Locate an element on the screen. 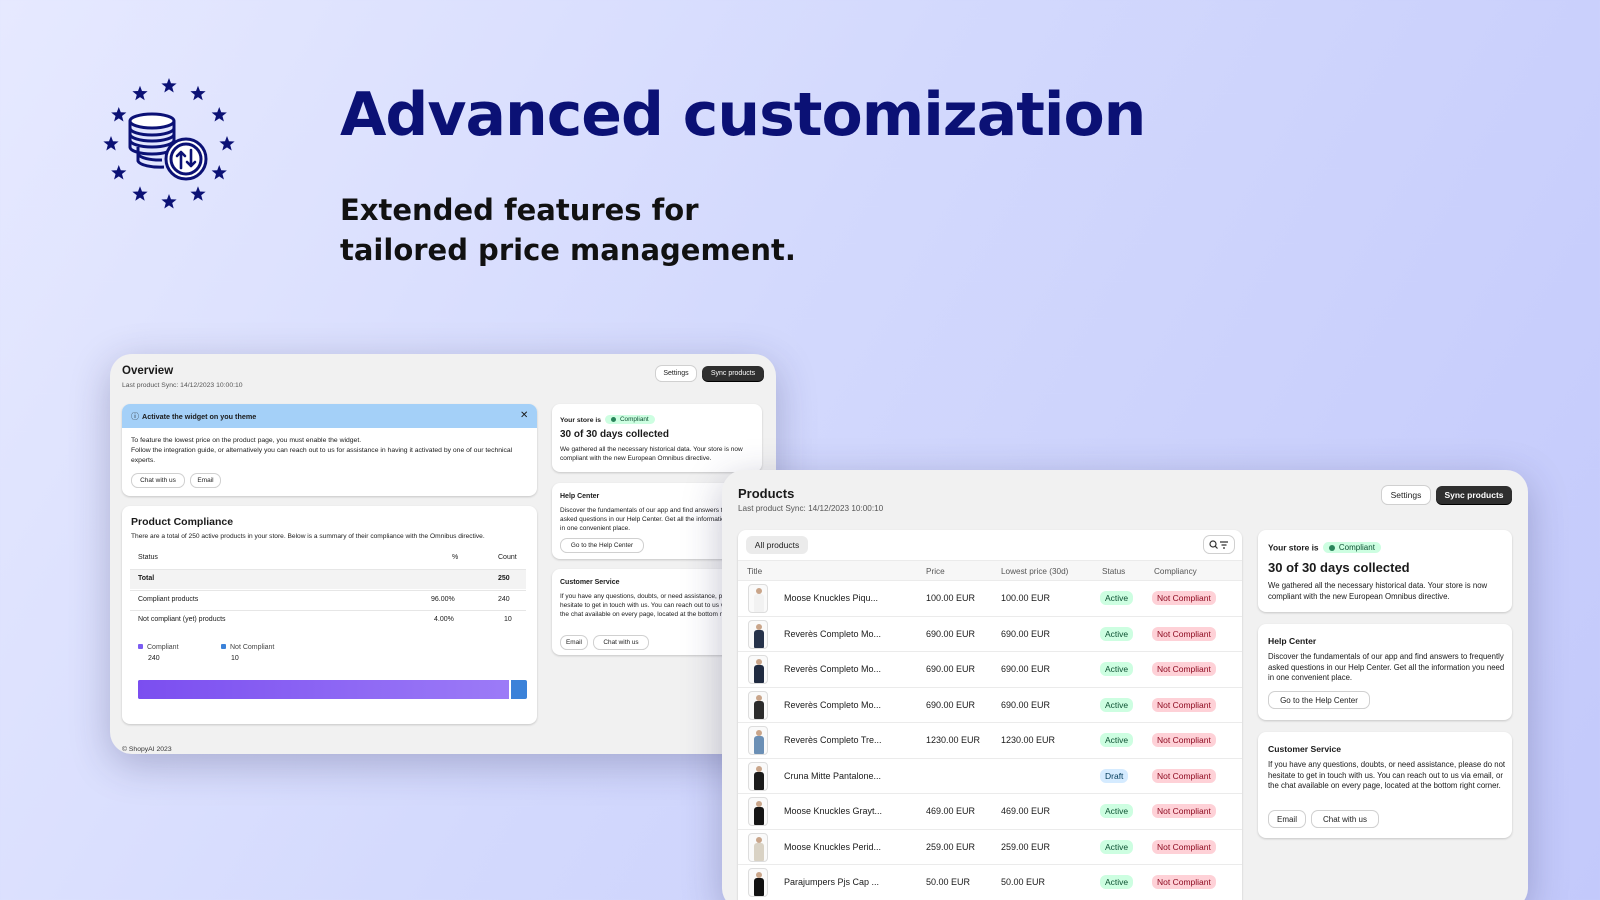  products-title: Products is located at coordinates (766, 493).